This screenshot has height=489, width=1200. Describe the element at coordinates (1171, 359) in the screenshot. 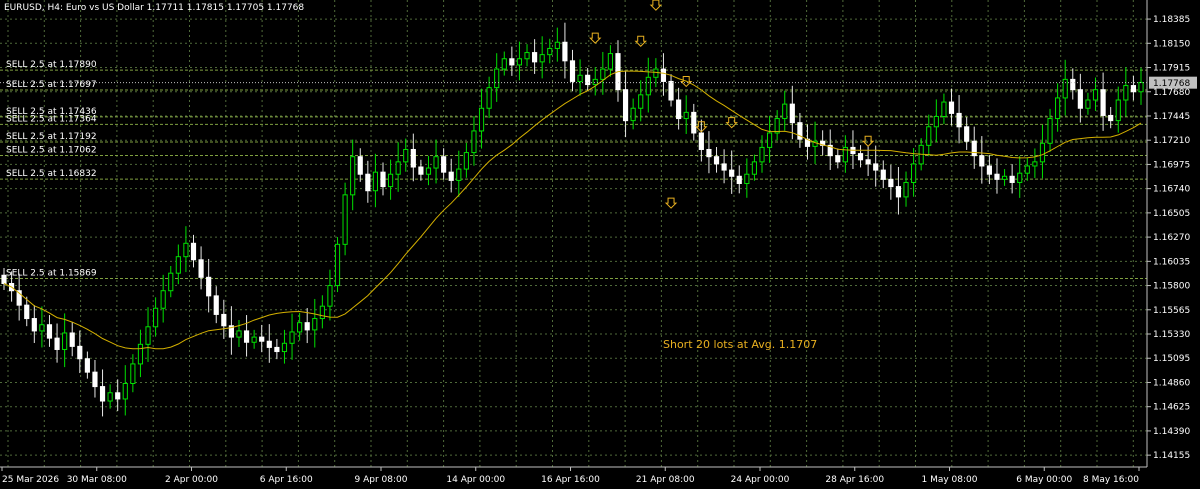

I see `price-tick-label: 1.15095` at that location.